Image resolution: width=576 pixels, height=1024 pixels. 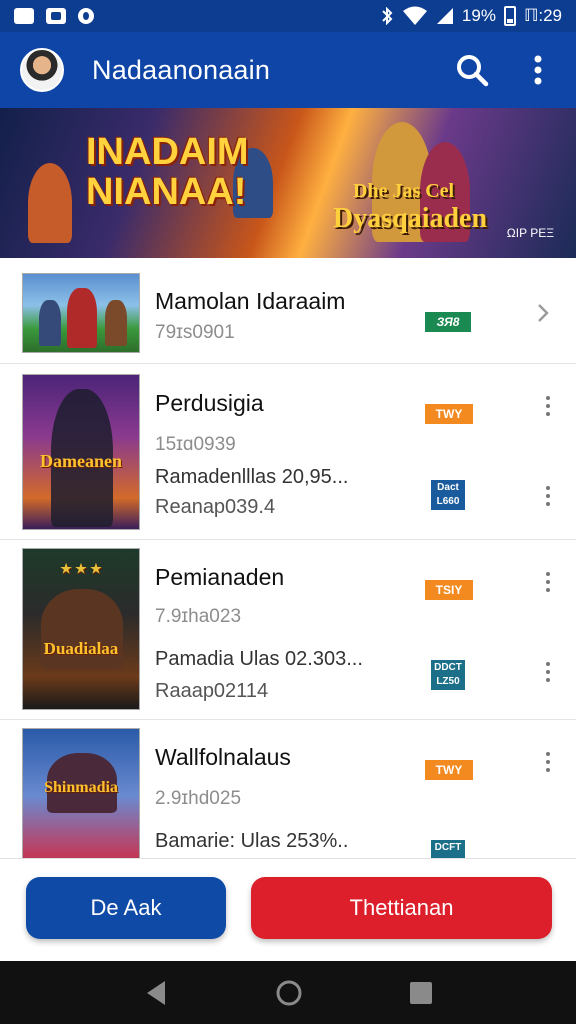 I want to click on rating-badge: ЗЯ8, so click(x=448, y=322).